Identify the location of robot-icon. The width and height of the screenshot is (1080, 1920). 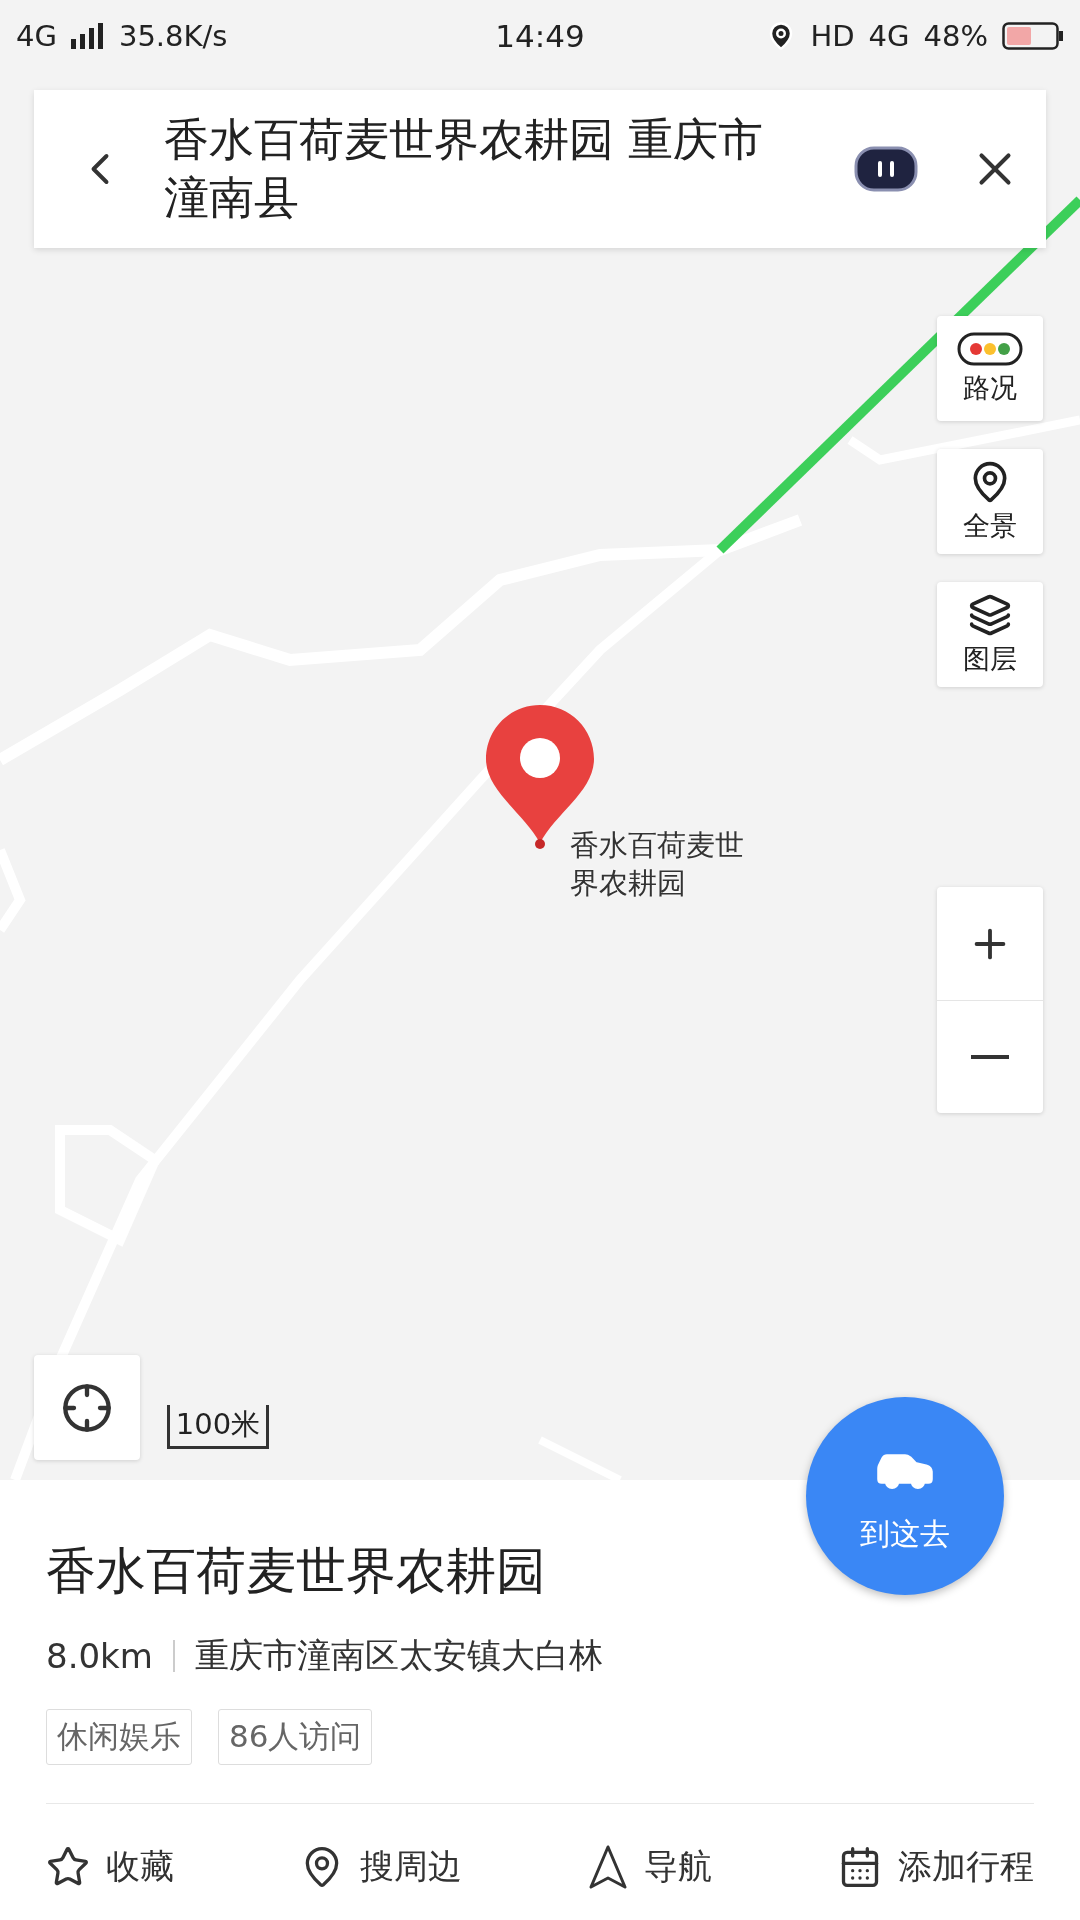
(886, 169).